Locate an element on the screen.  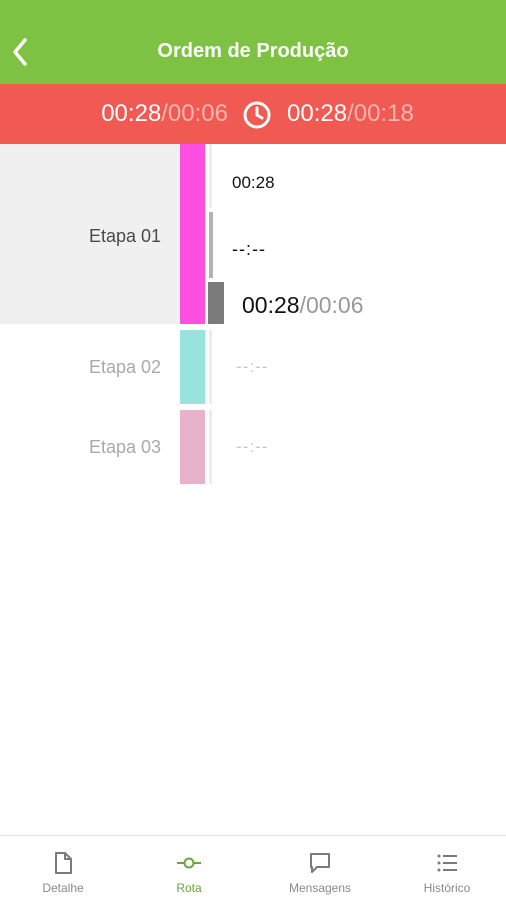
stage-elapsed: 00:28 is located at coordinates (131, 113).